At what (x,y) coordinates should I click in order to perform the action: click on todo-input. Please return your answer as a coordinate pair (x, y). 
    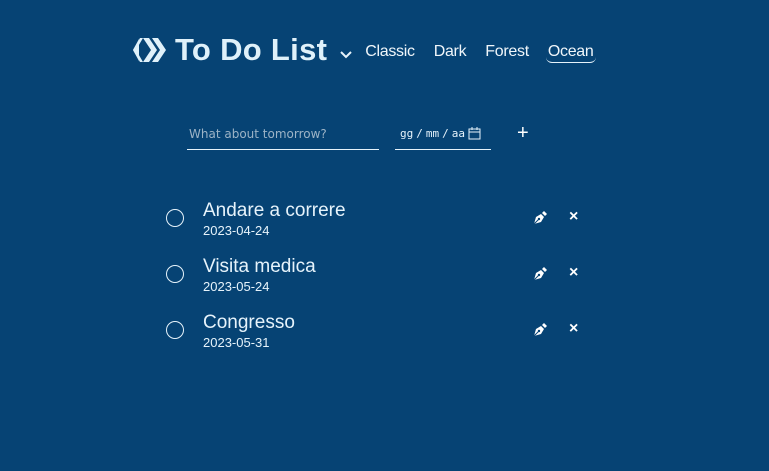
    Looking at the image, I should click on (283, 134).